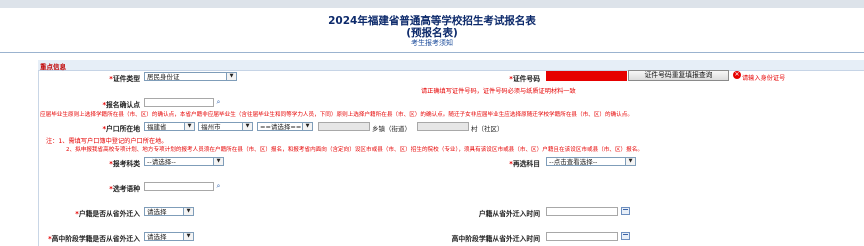 Image resolution: width=864 pixels, height=246 pixels. I want to click on language-input, so click(179, 186).